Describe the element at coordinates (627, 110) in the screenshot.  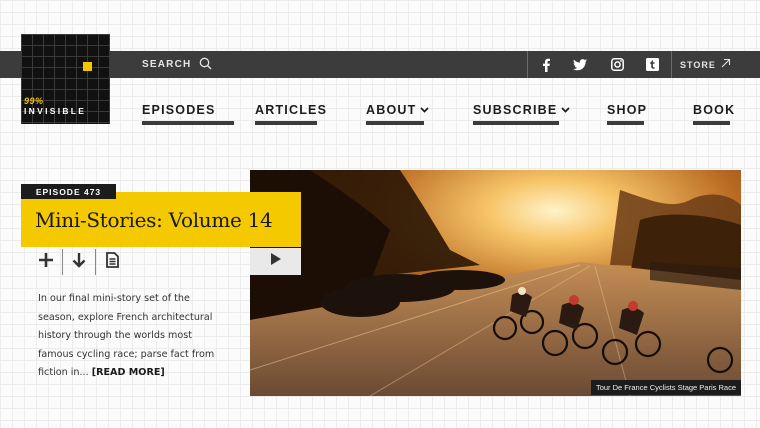
I see `nav-label: SHOP` at that location.